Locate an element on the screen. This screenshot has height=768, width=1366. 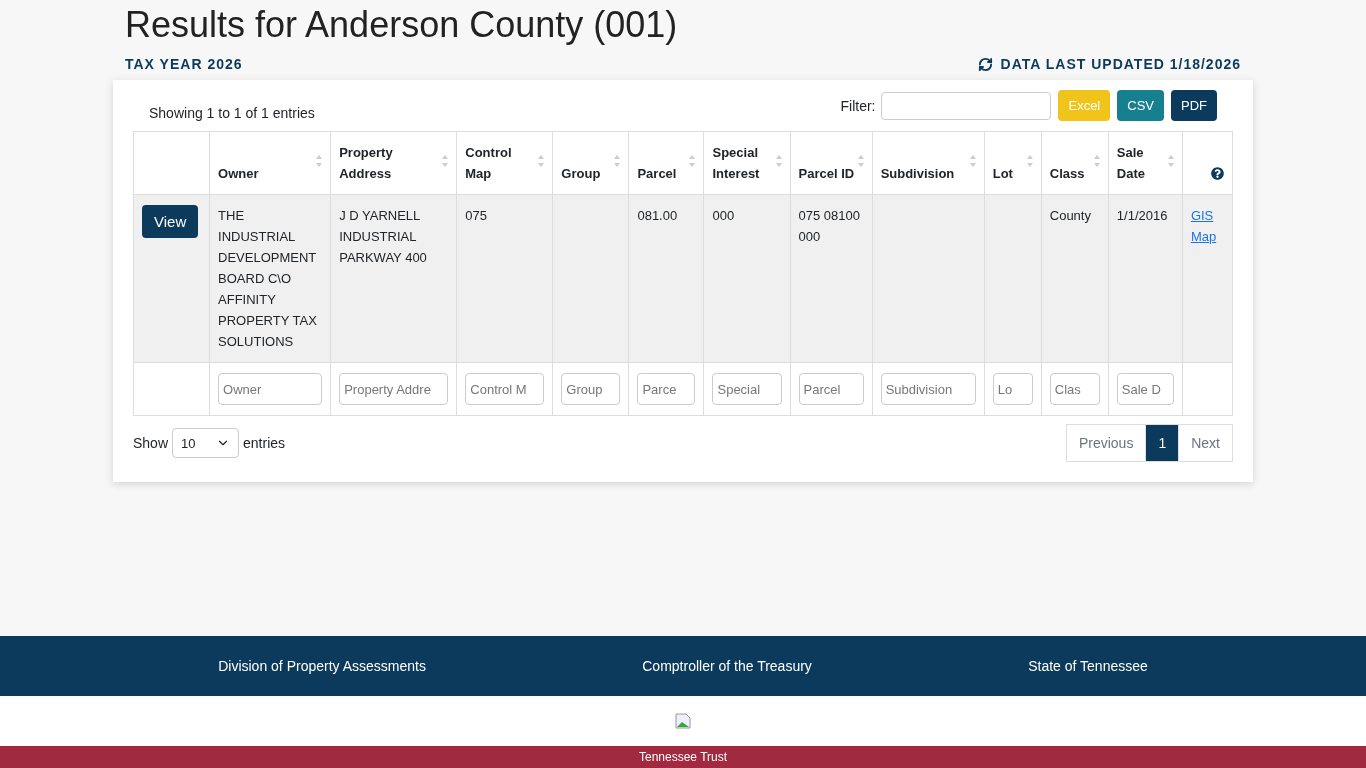
view-button: View is located at coordinates (170, 221).